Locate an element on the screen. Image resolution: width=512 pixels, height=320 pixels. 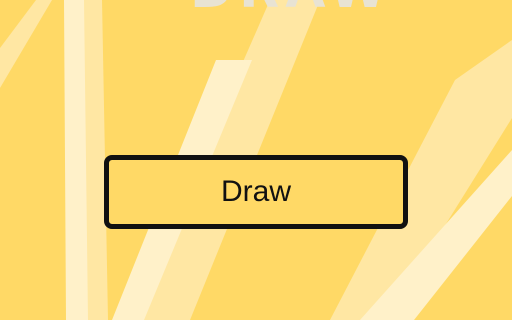
draw-button-label: Draw is located at coordinates (255, 191).